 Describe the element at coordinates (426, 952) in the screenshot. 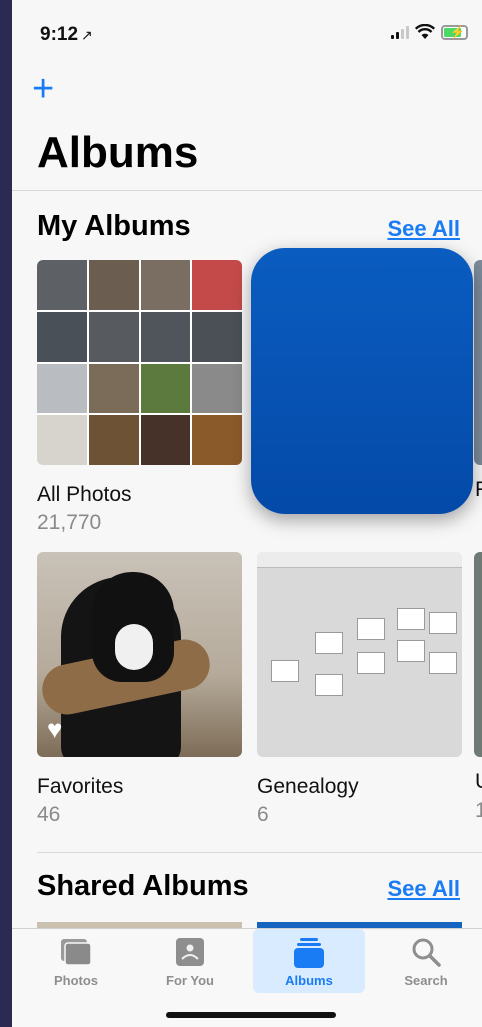

I see `search-icon` at that location.